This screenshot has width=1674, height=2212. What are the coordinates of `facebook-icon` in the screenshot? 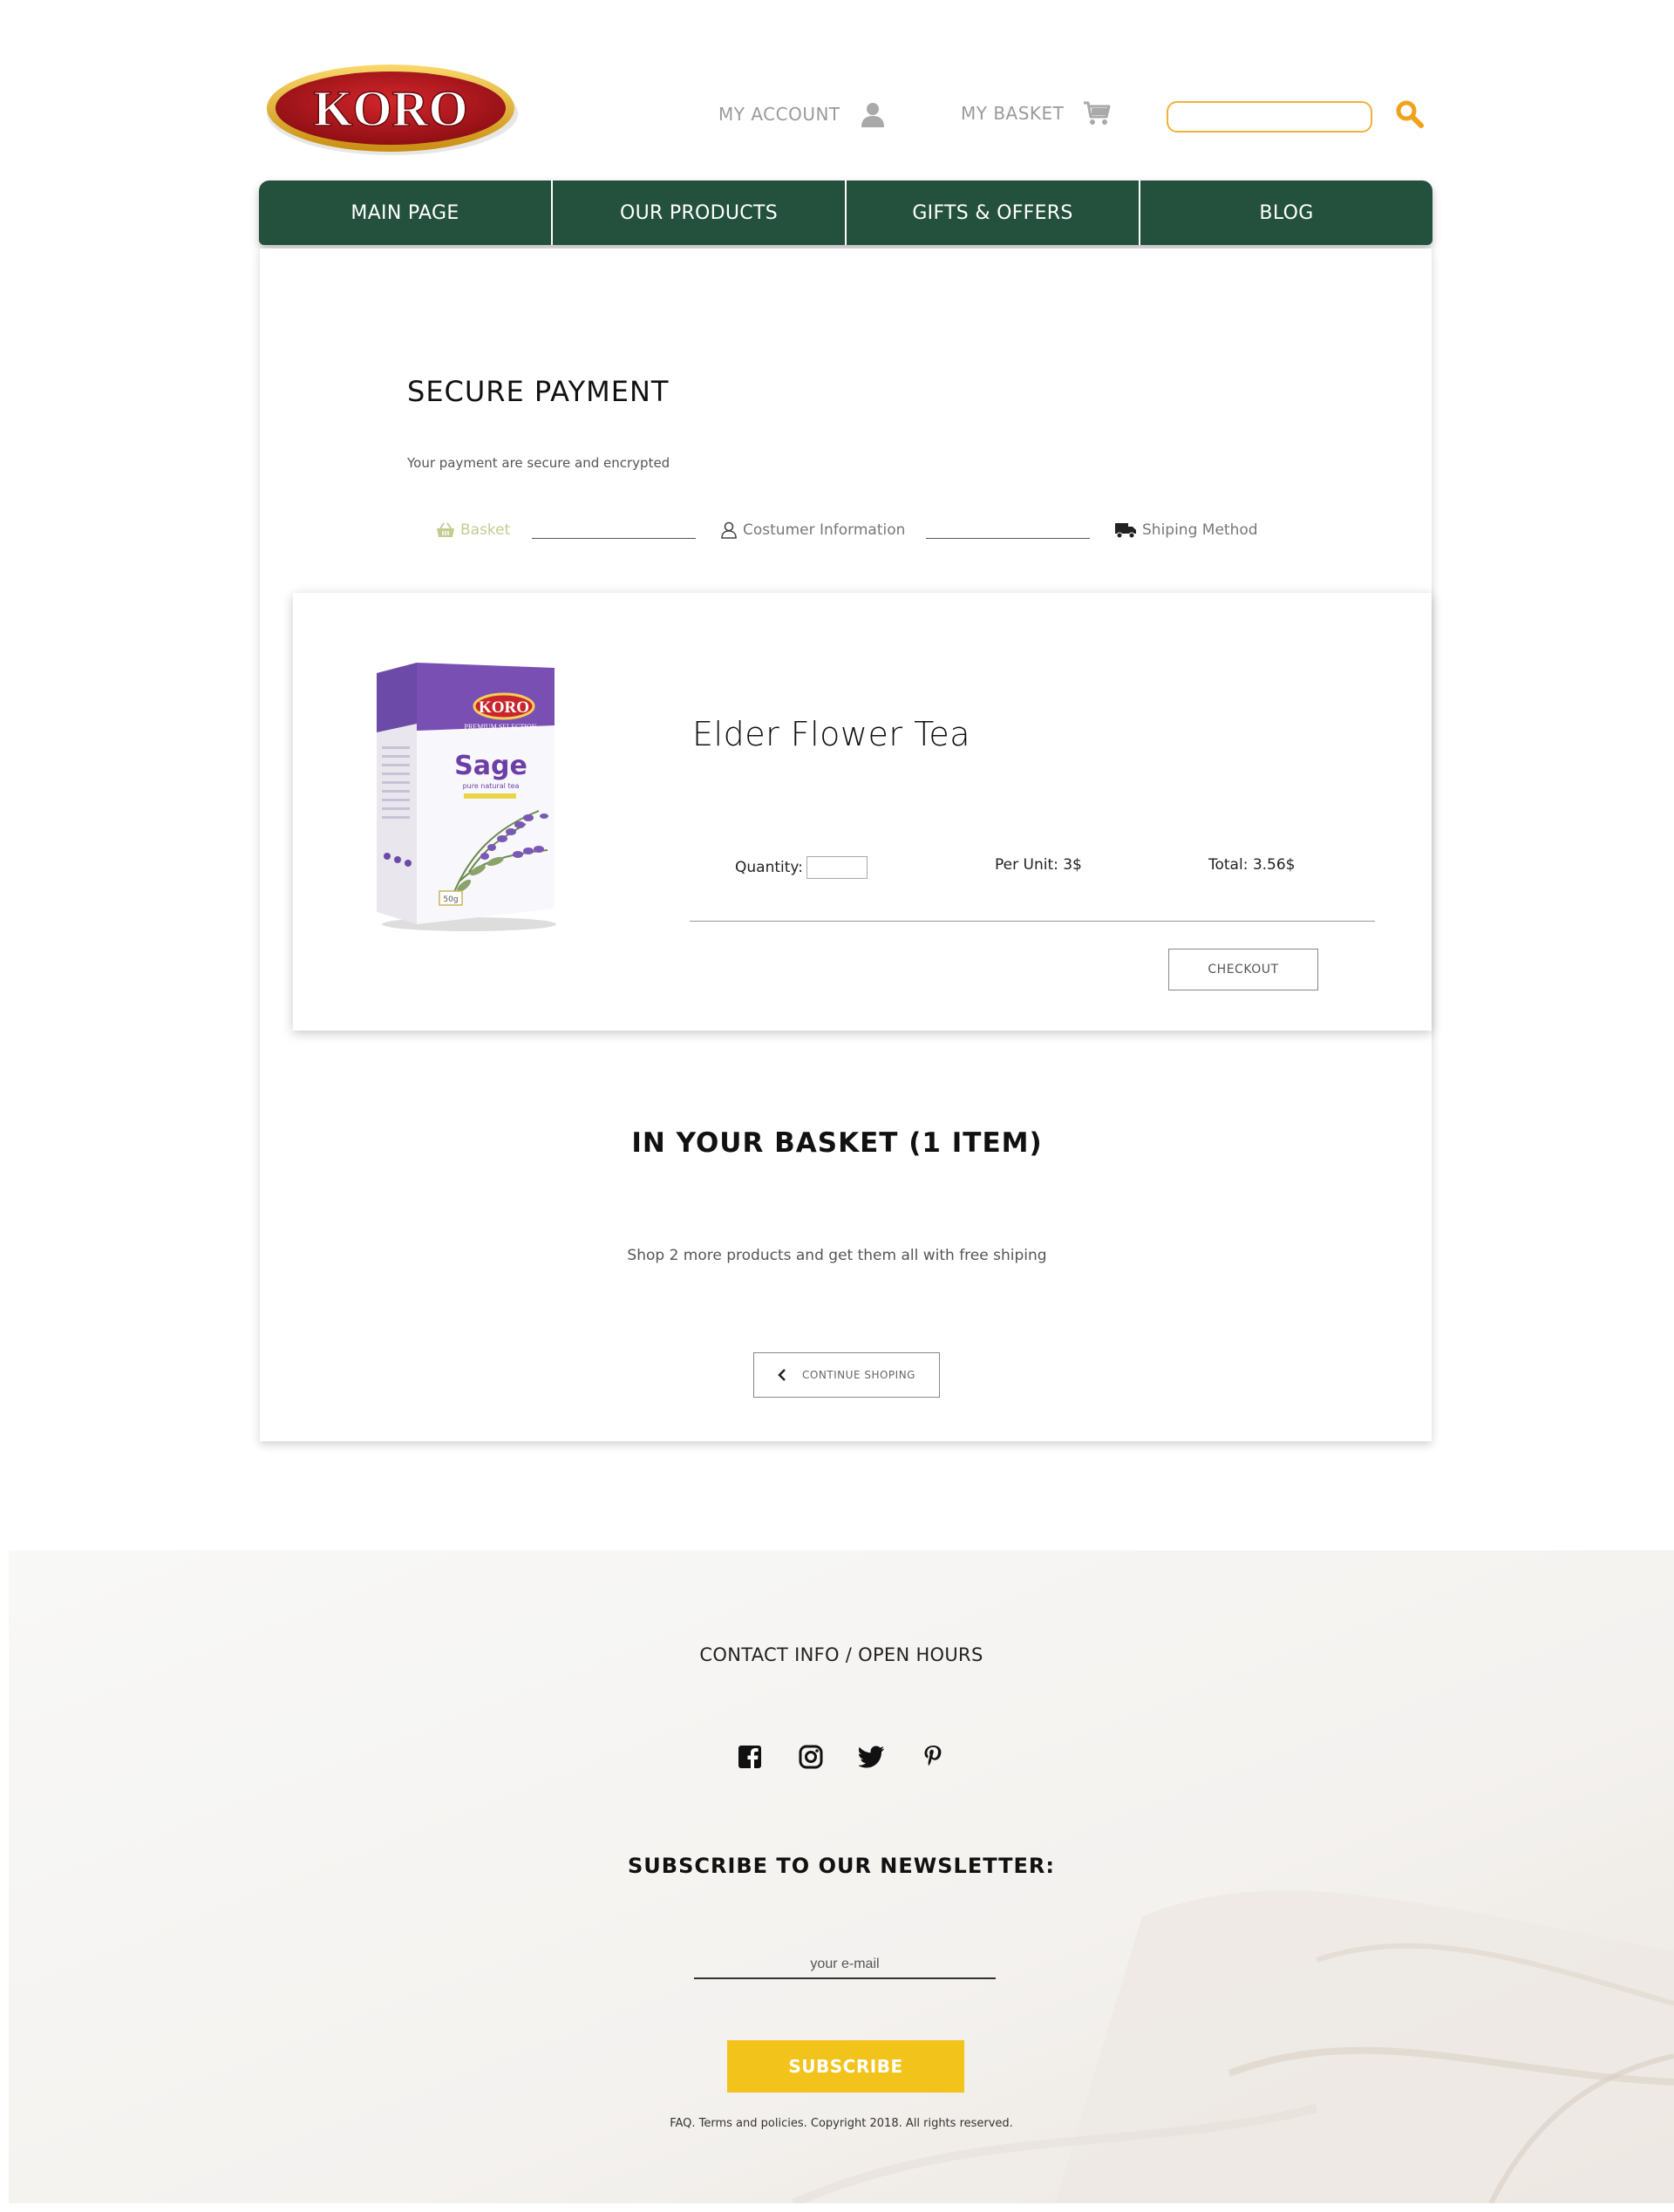 It's located at (749, 1757).